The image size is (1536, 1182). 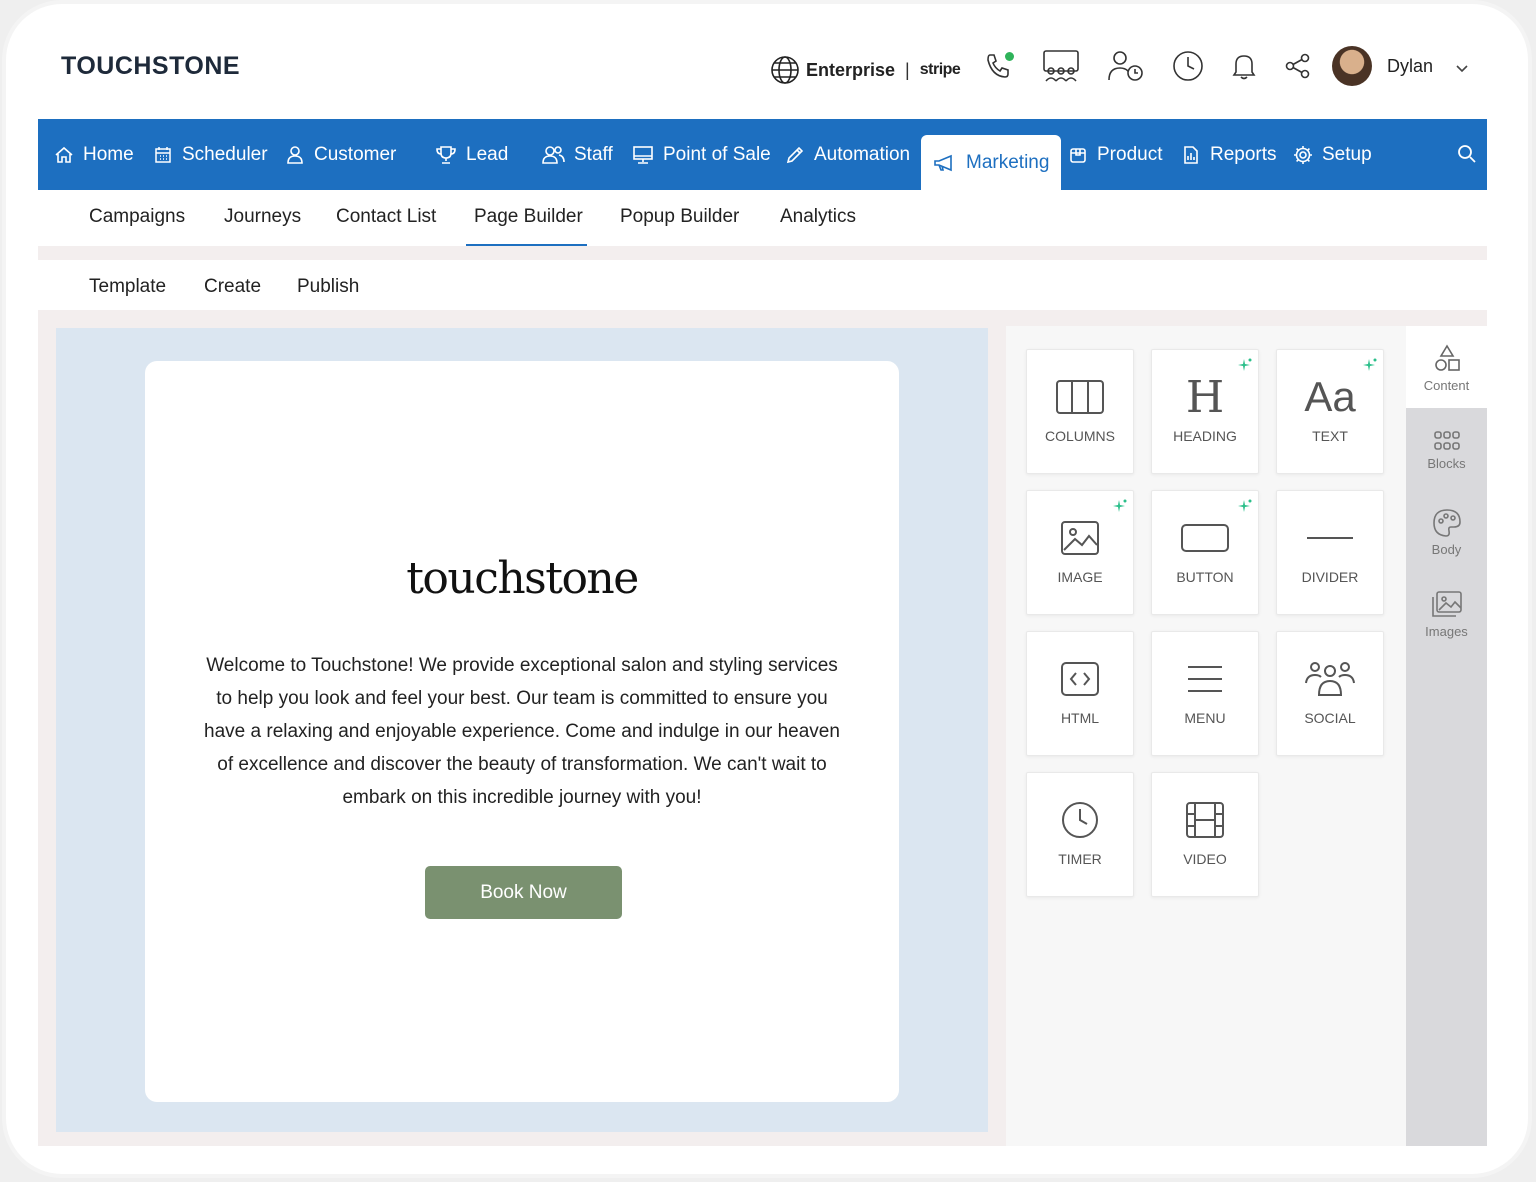 What do you see at coordinates (1080, 552) in the screenshot?
I see `block-image: IMAGE` at bounding box center [1080, 552].